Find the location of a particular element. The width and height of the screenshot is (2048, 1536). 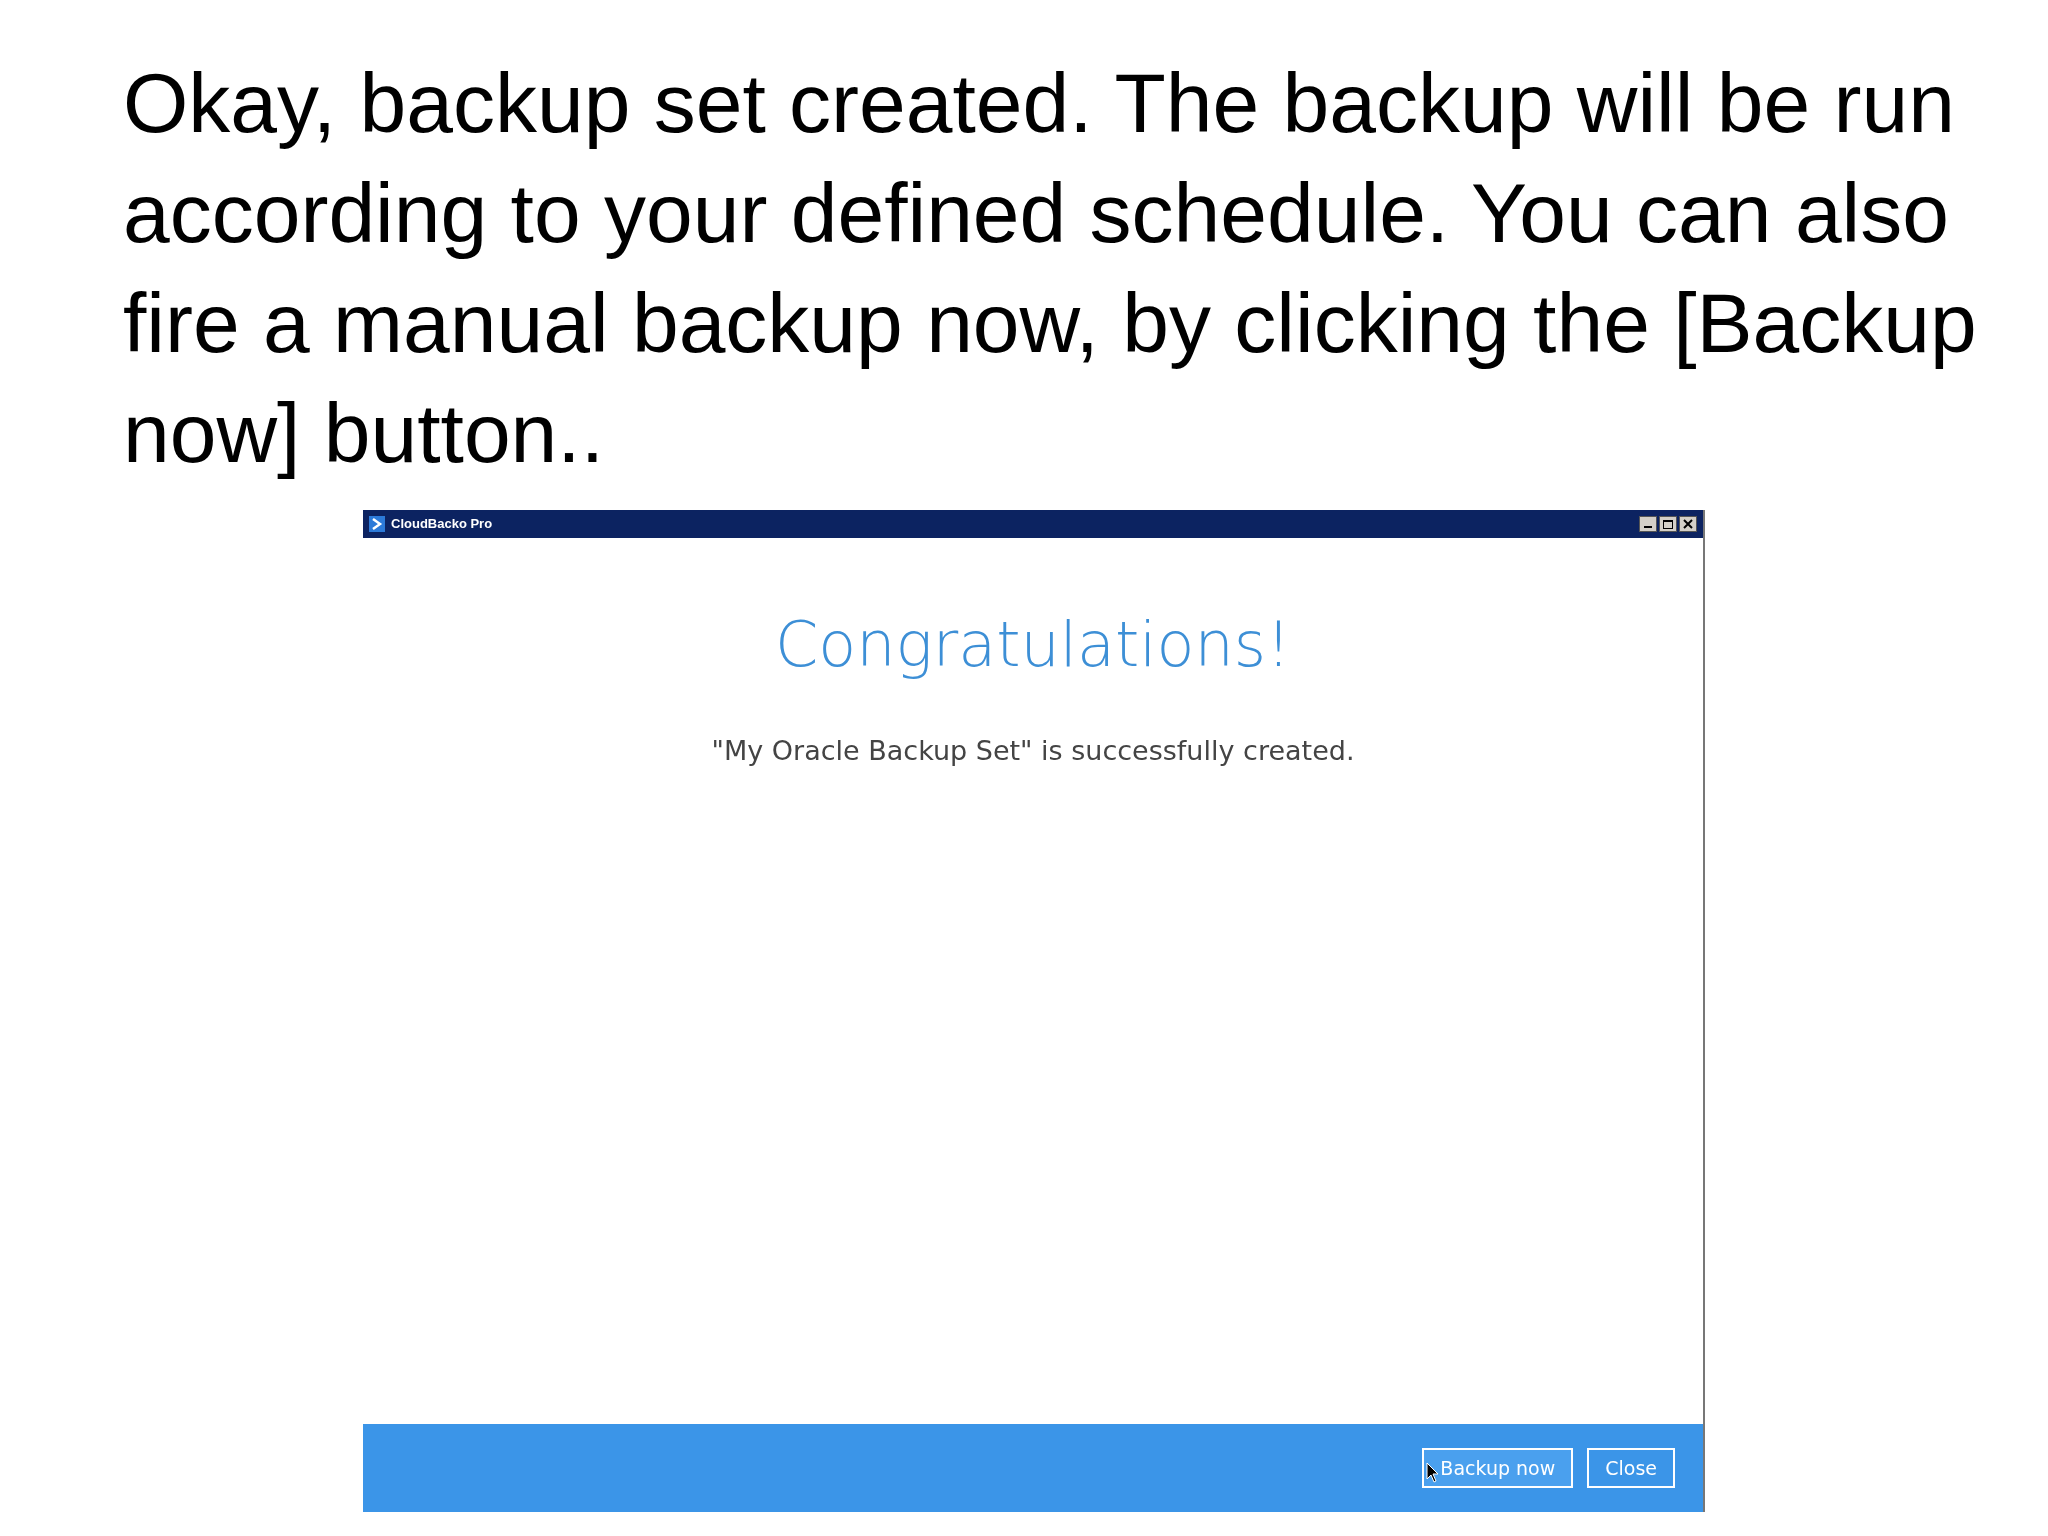

success-message: "My Oracle Backup Set" is successfully created. is located at coordinates (1033, 751).